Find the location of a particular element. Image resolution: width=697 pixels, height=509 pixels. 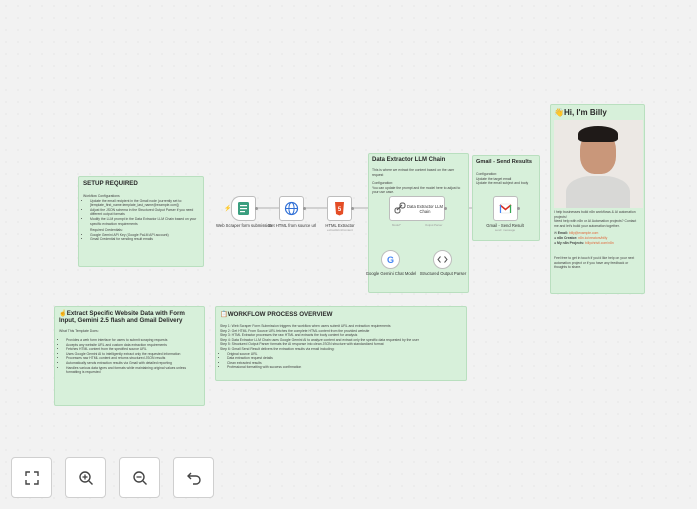

svg-text: G is located at coordinates (390, 260).